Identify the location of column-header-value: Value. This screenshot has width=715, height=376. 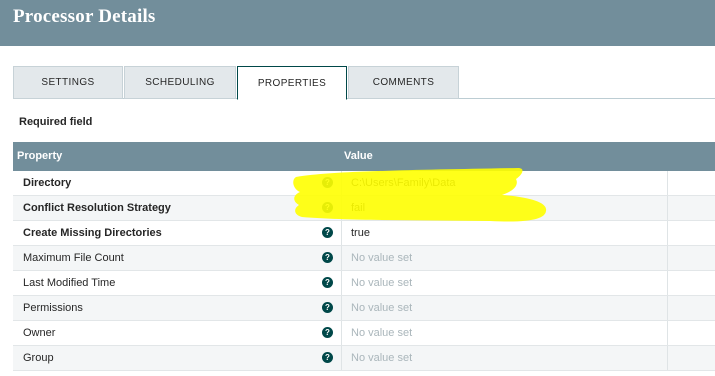
(358, 156).